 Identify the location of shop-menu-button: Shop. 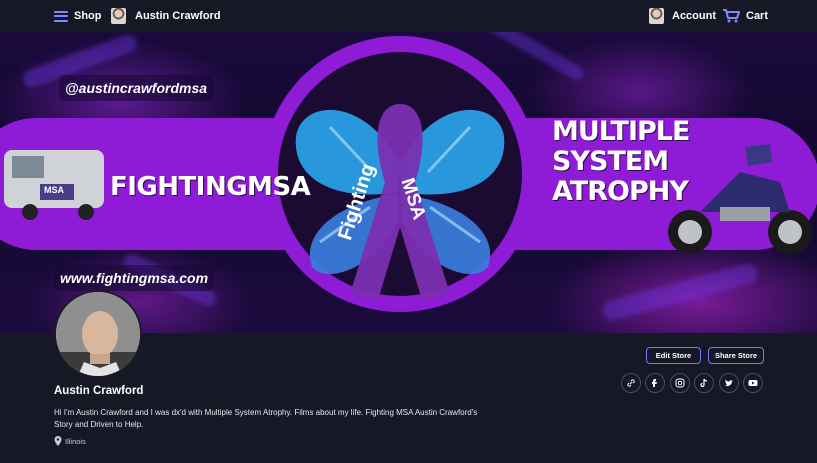
(78, 16).